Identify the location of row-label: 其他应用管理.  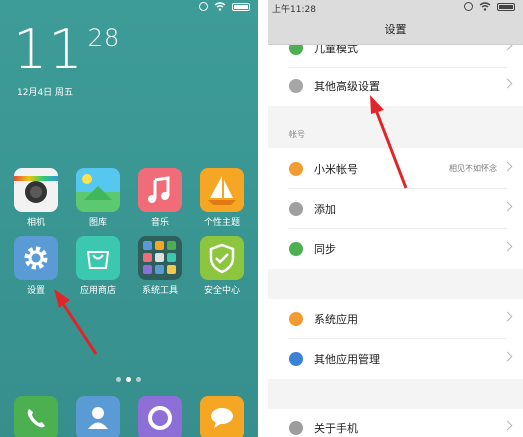
(347, 359).